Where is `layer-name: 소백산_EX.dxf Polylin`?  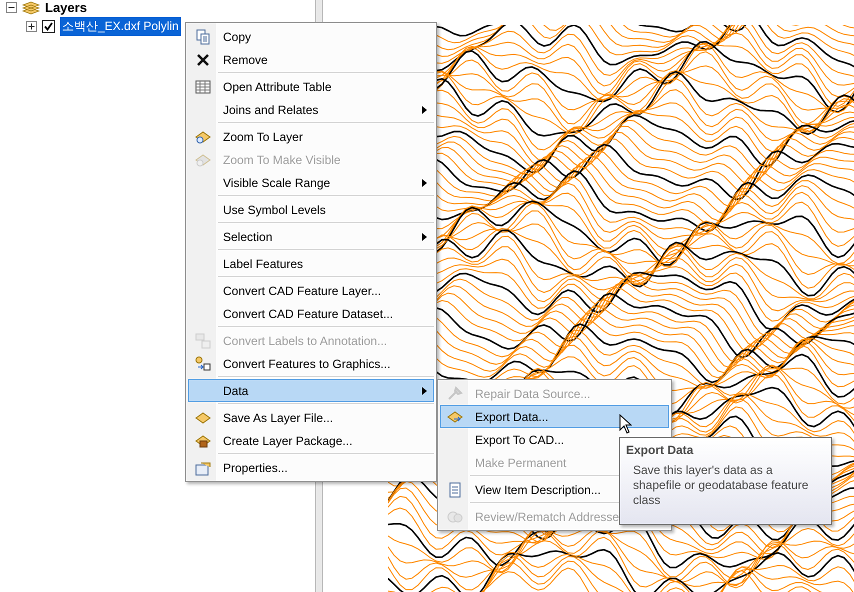 layer-name: 소백산_EX.dxf Polylin is located at coordinates (120, 26).